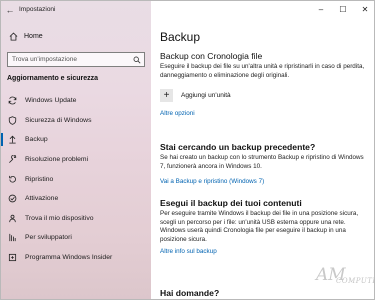 The height and width of the screenshot is (300, 375). What do you see at coordinates (58, 120) in the screenshot?
I see `sidebar-item-label: Sicurezza di Windows` at bounding box center [58, 120].